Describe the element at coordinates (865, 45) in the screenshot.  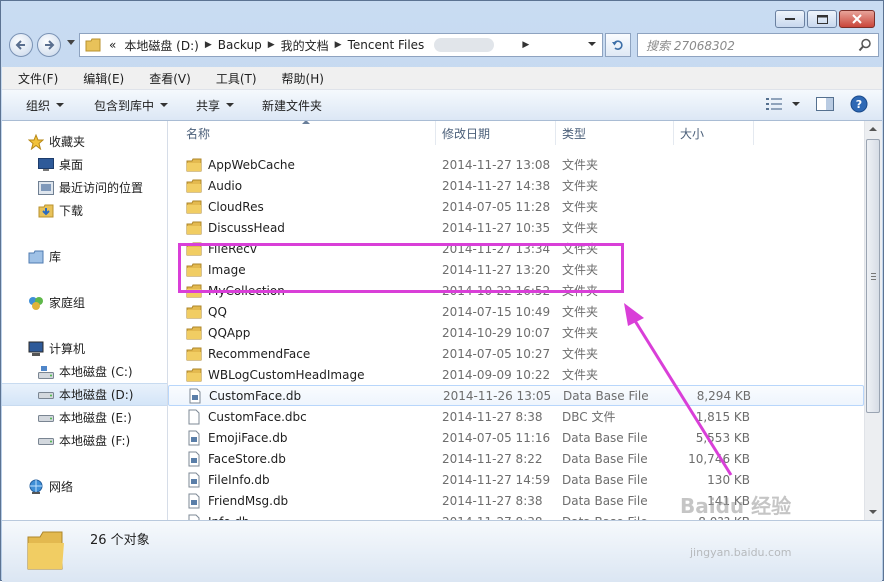
I see `search-icon` at that location.